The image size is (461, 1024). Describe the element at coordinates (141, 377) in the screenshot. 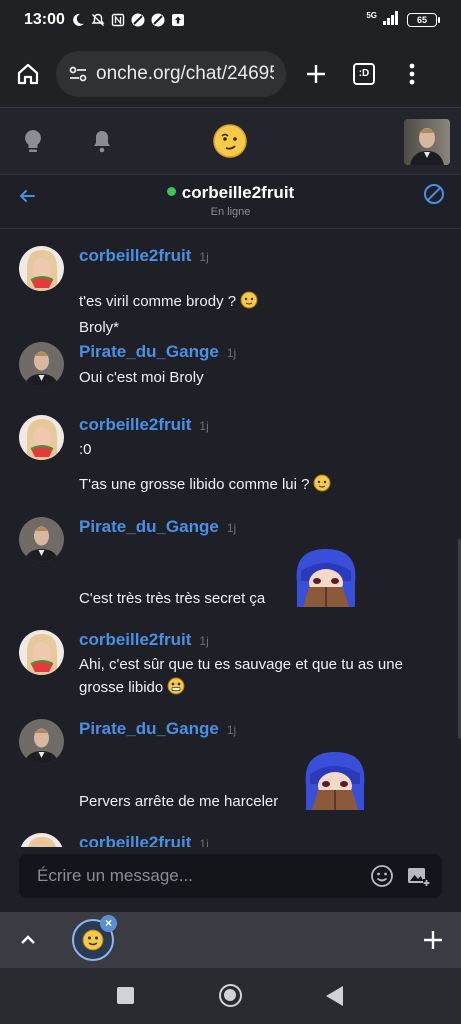

I see `message-text: Oui c'est moi Broly` at that location.